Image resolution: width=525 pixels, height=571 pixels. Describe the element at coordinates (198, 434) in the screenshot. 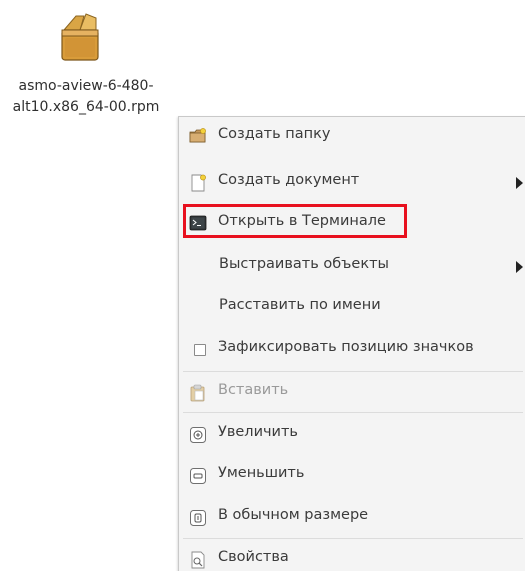

I see `zoom-in-icon` at that location.